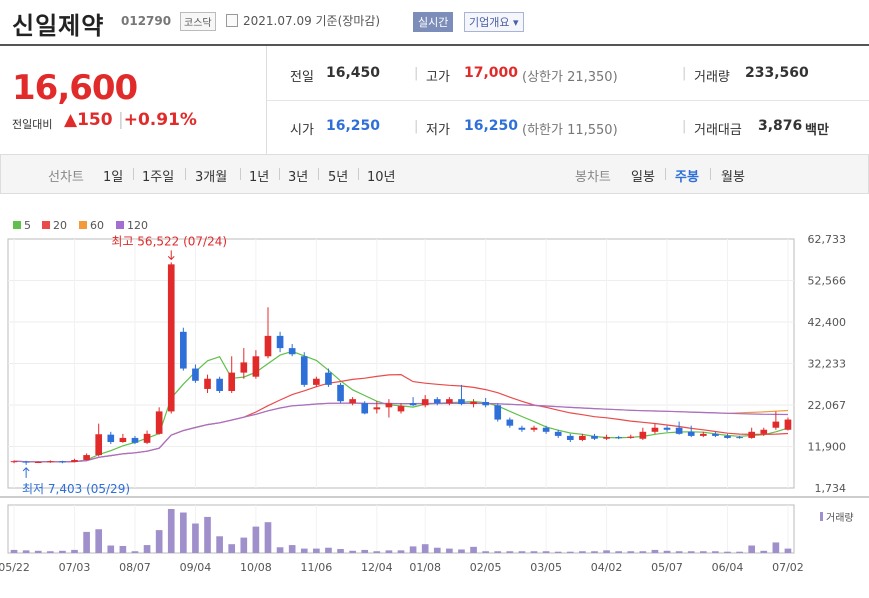 The width and height of the screenshot is (869, 598). I want to click on y-tick-label: 32,233, so click(827, 364).